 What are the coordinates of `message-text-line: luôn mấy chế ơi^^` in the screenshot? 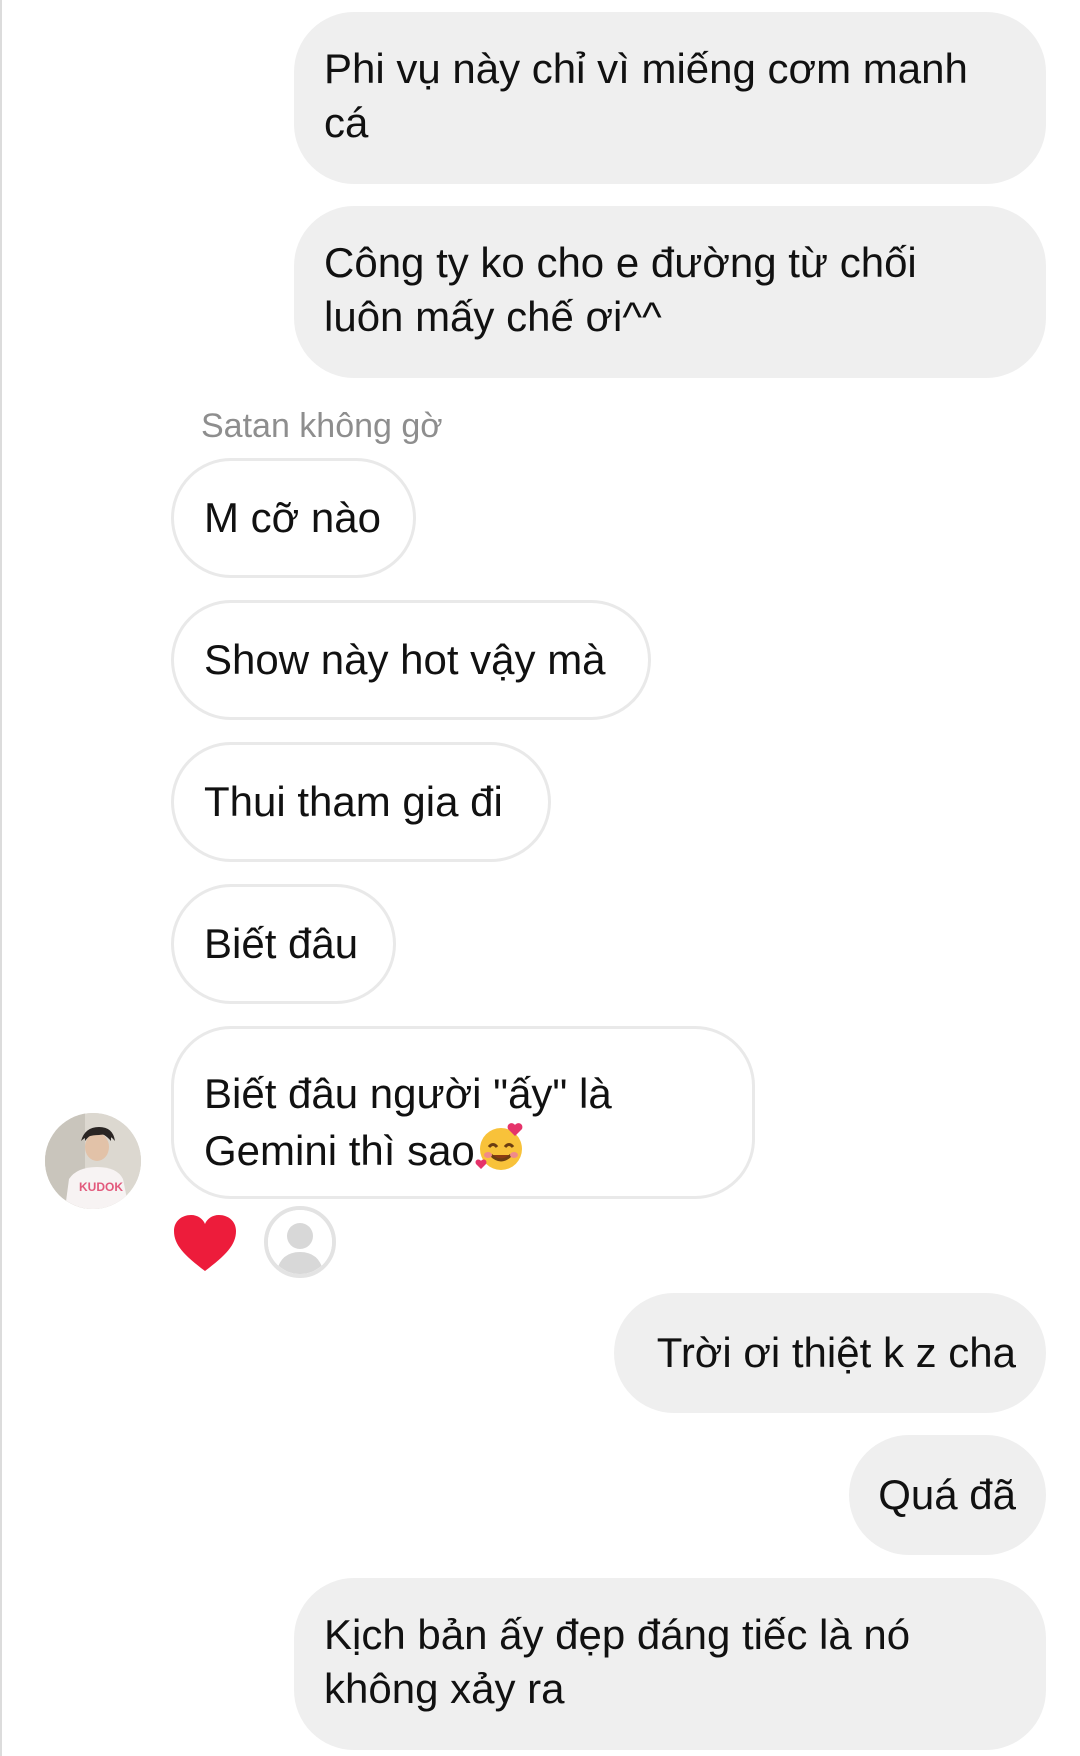 It's located at (493, 316).